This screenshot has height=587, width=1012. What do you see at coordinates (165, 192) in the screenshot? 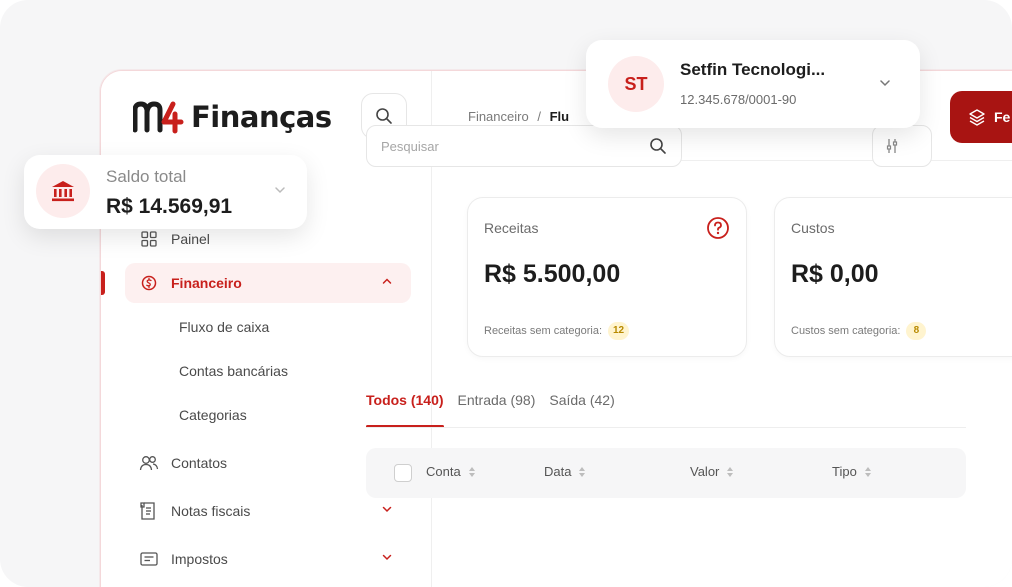
I see `total-balance-card: Saldo total R$ 14.569,91` at bounding box center [165, 192].